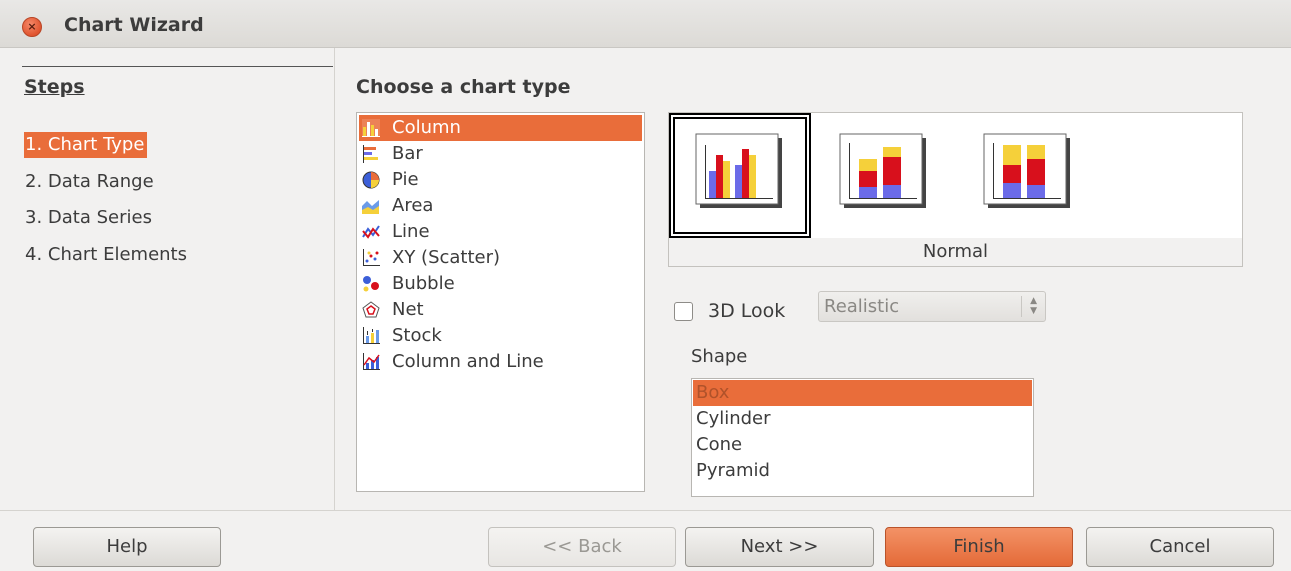  I want to click on chart-type-line: Line, so click(500, 232).